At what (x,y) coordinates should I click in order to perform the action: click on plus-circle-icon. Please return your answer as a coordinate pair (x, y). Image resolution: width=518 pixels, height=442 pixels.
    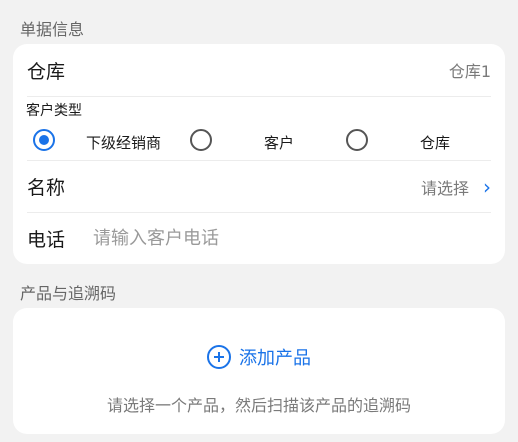
    Looking at the image, I should click on (219, 357).